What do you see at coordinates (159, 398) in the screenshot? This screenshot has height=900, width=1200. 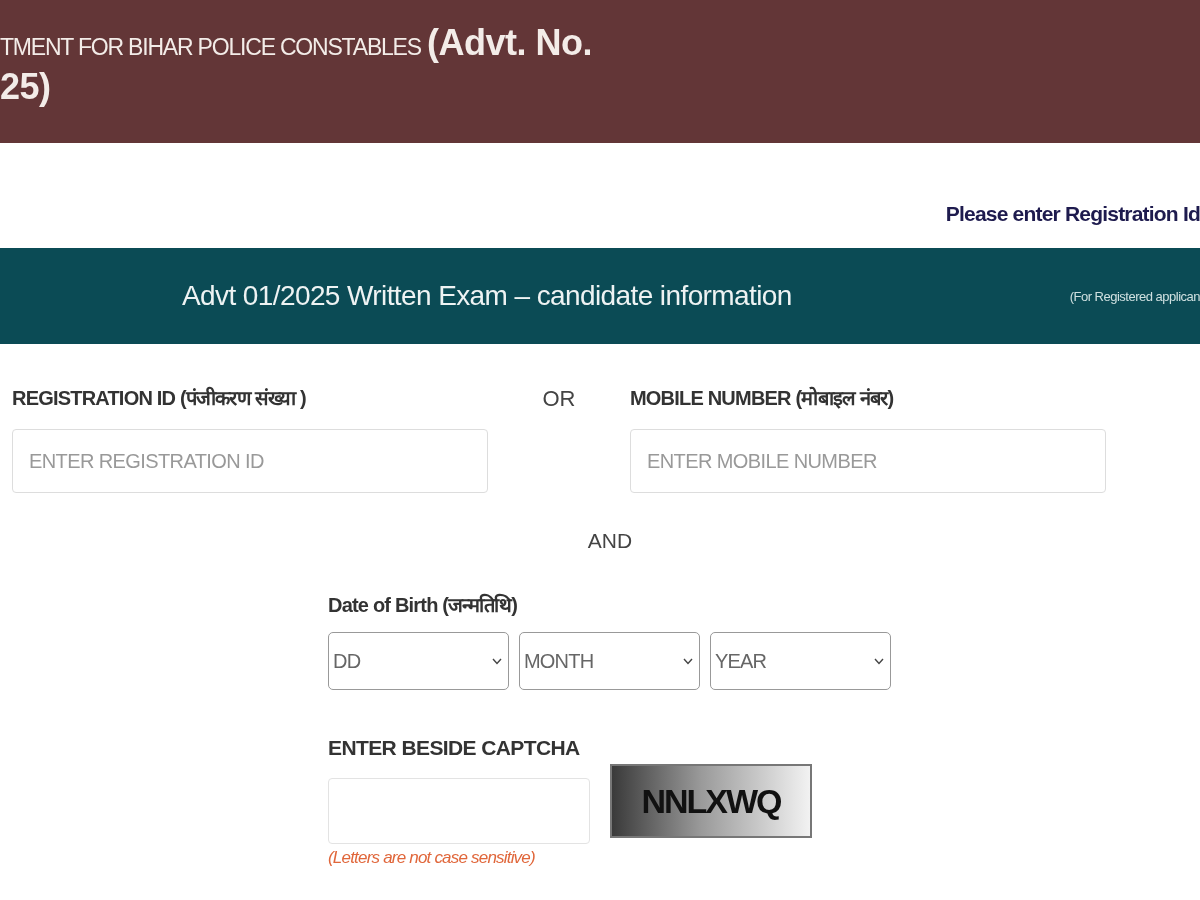 I see `field-label: REGISTRATION ID (पंजीकरण संख्या )` at bounding box center [159, 398].